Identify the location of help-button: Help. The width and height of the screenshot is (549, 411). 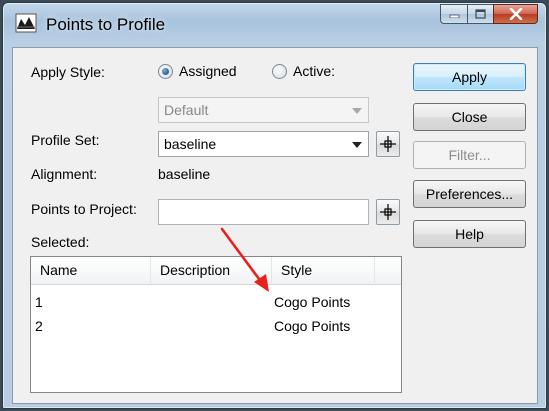
(469, 234).